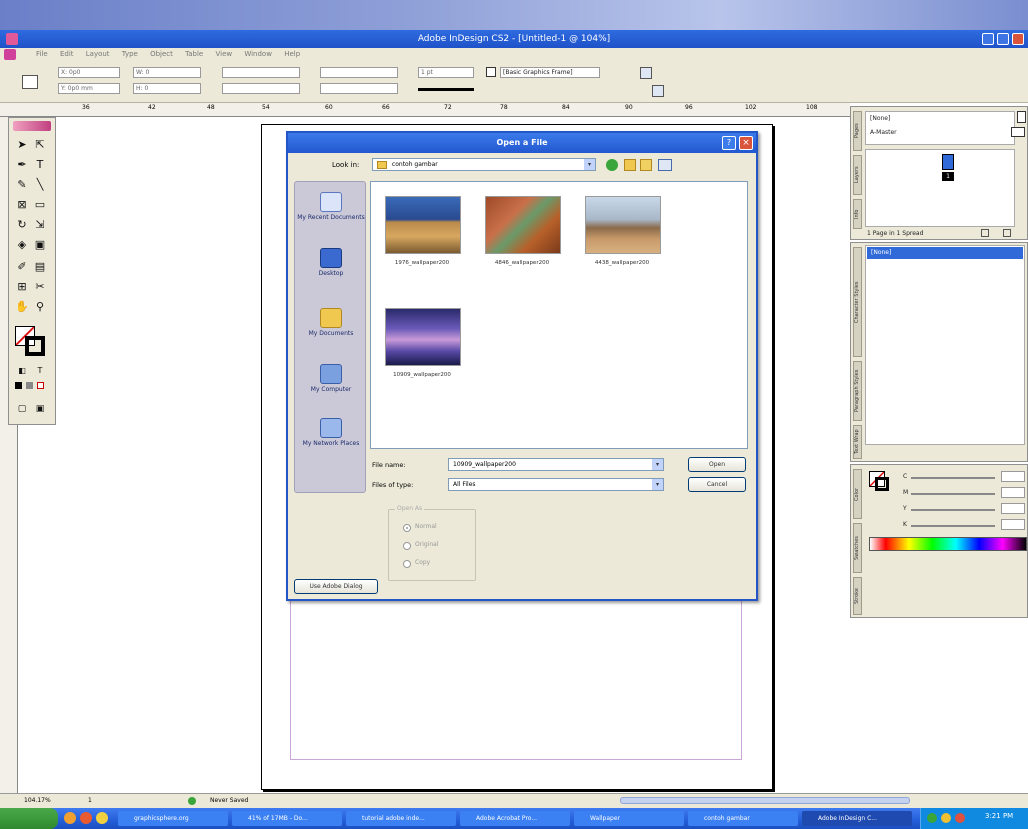  What do you see at coordinates (717, 464) in the screenshot?
I see `open-button: Open` at bounding box center [717, 464].